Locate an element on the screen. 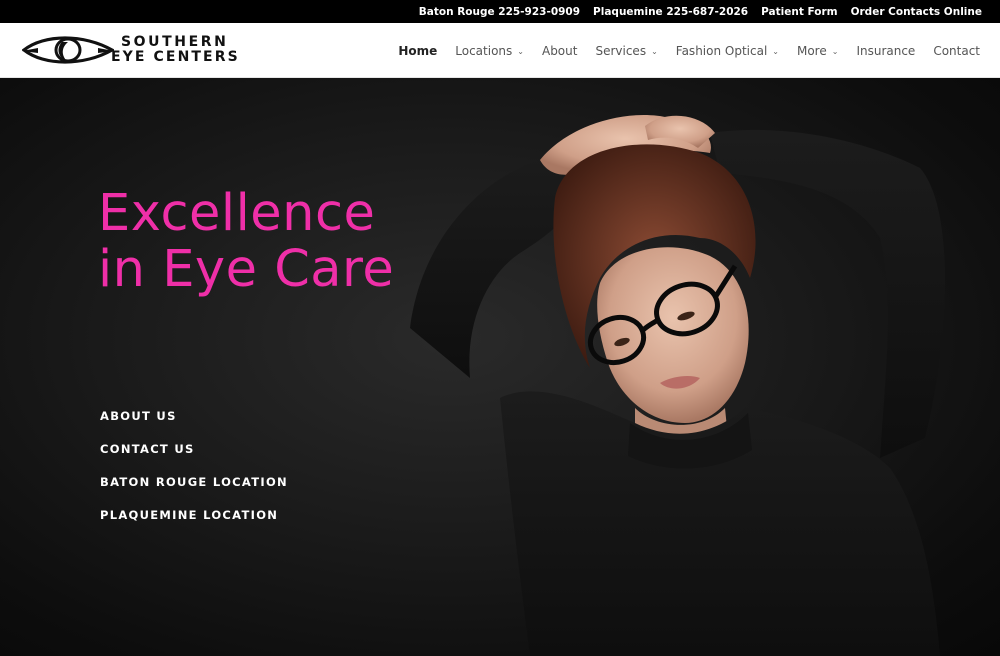  patient-form-link: Patient Form is located at coordinates (799, 12).